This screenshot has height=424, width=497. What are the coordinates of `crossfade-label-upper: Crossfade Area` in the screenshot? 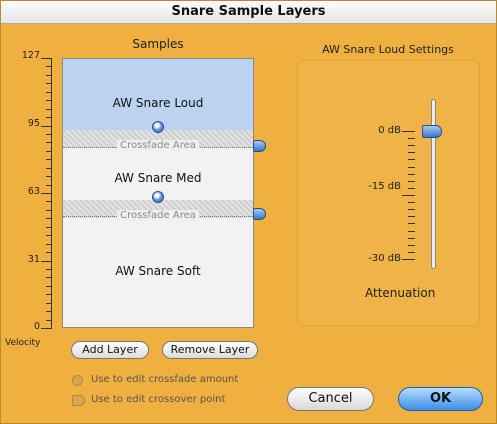 It's located at (158, 146).